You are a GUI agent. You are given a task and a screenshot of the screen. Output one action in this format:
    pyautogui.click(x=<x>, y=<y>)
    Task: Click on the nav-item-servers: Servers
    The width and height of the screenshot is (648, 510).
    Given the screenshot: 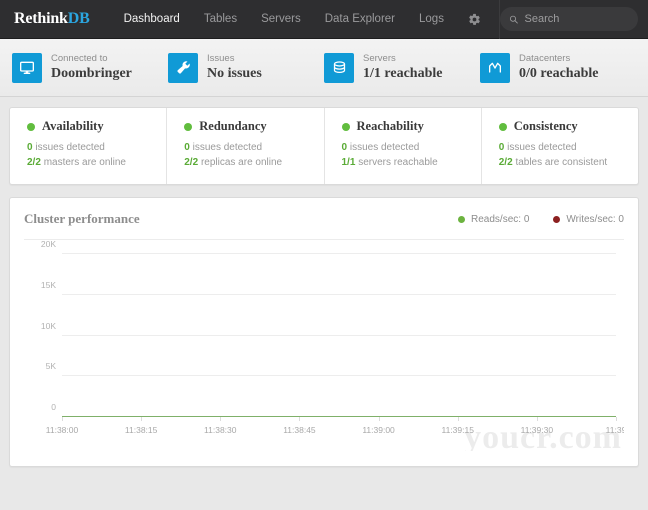 What is the action you would take?
    pyautogui.click(x=281, y=19)
    